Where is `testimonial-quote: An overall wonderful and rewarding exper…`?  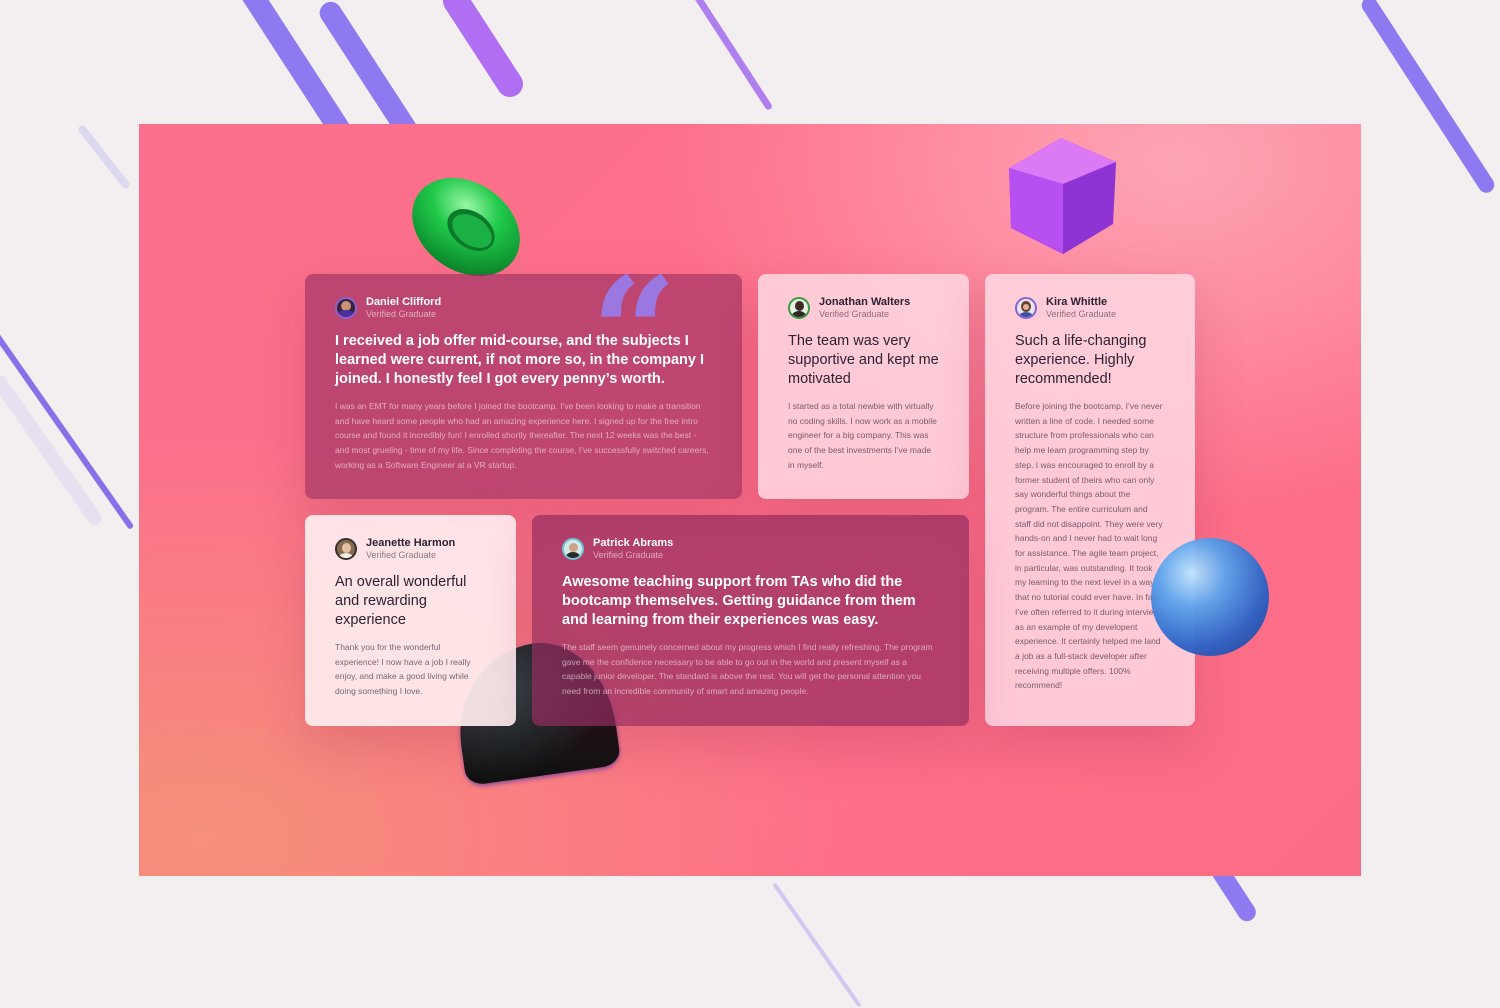
testimonial-quote: An overall wonderful and rewarding exper… is located at coordinates (401, 601).